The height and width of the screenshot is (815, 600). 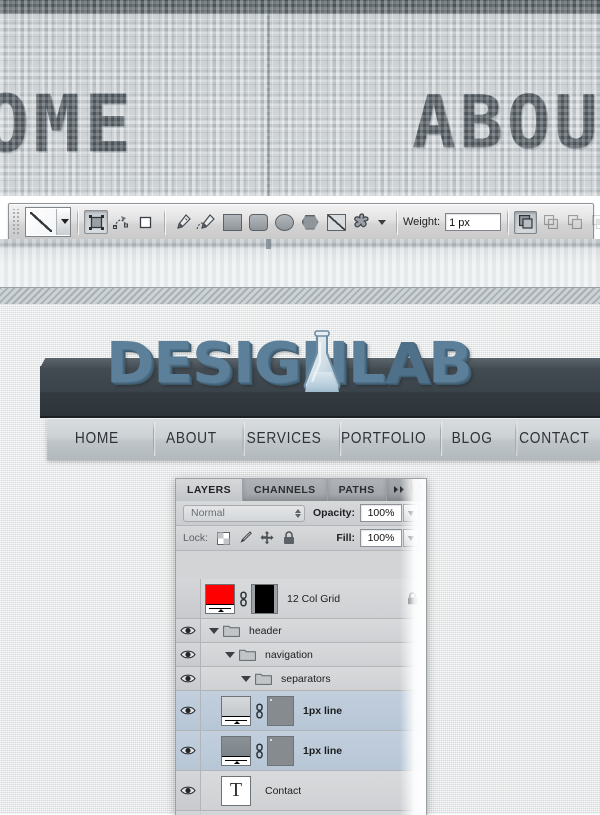 I want to click on freeform-pen-icon, so click(x=206, y=222).